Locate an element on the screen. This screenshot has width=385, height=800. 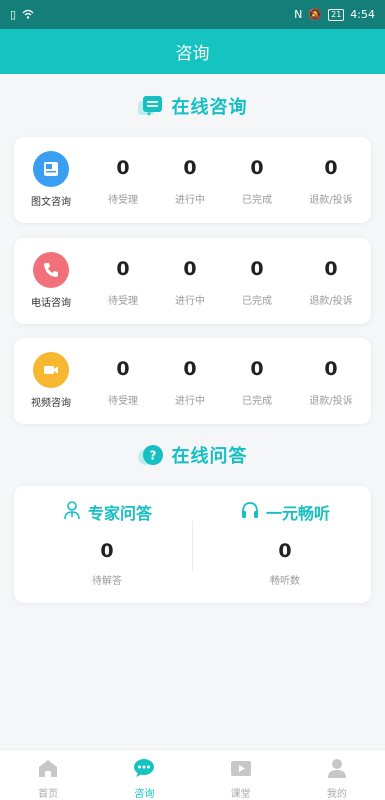
consult-card-phone: 电话咨询 0 待受理 0 进行中 0 已完成 0 退款/投诉 is located at coordinates (192, 281).